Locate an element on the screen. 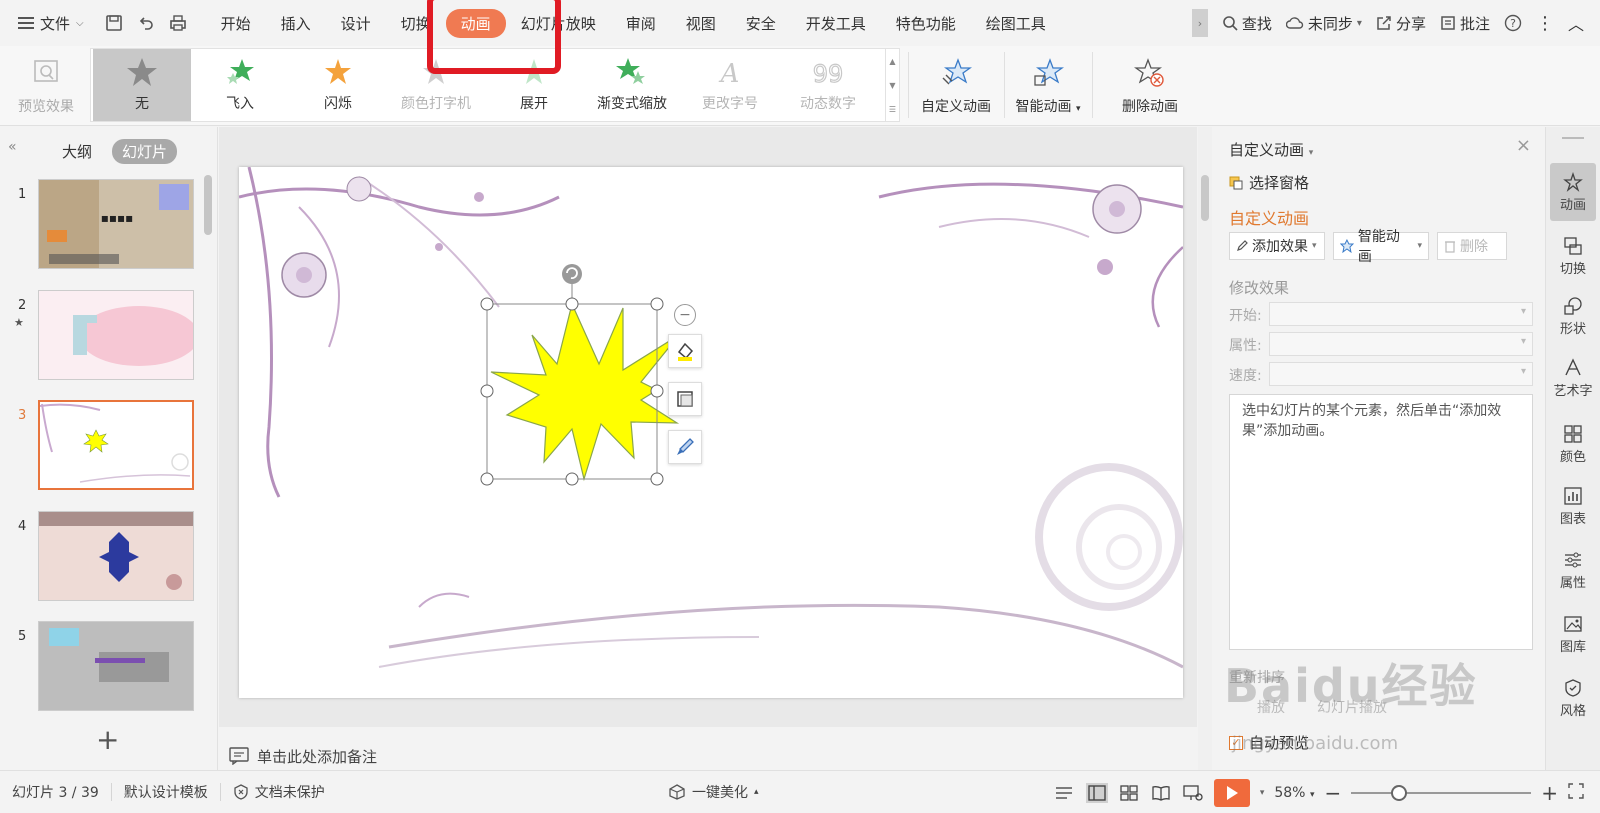 Image resolution: width=1600 pixels, height=813 pixels. delete-effect-button: 删除 is located at coordinates (1472, 246).